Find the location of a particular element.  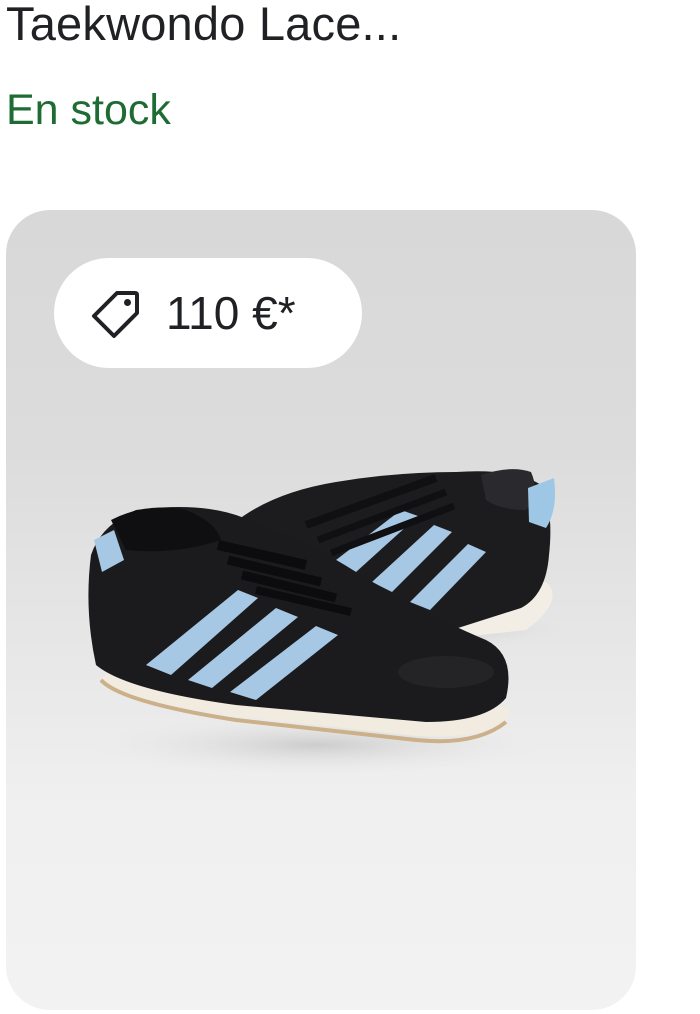

price-text: 110 €* is located at coordinates (231, 313).